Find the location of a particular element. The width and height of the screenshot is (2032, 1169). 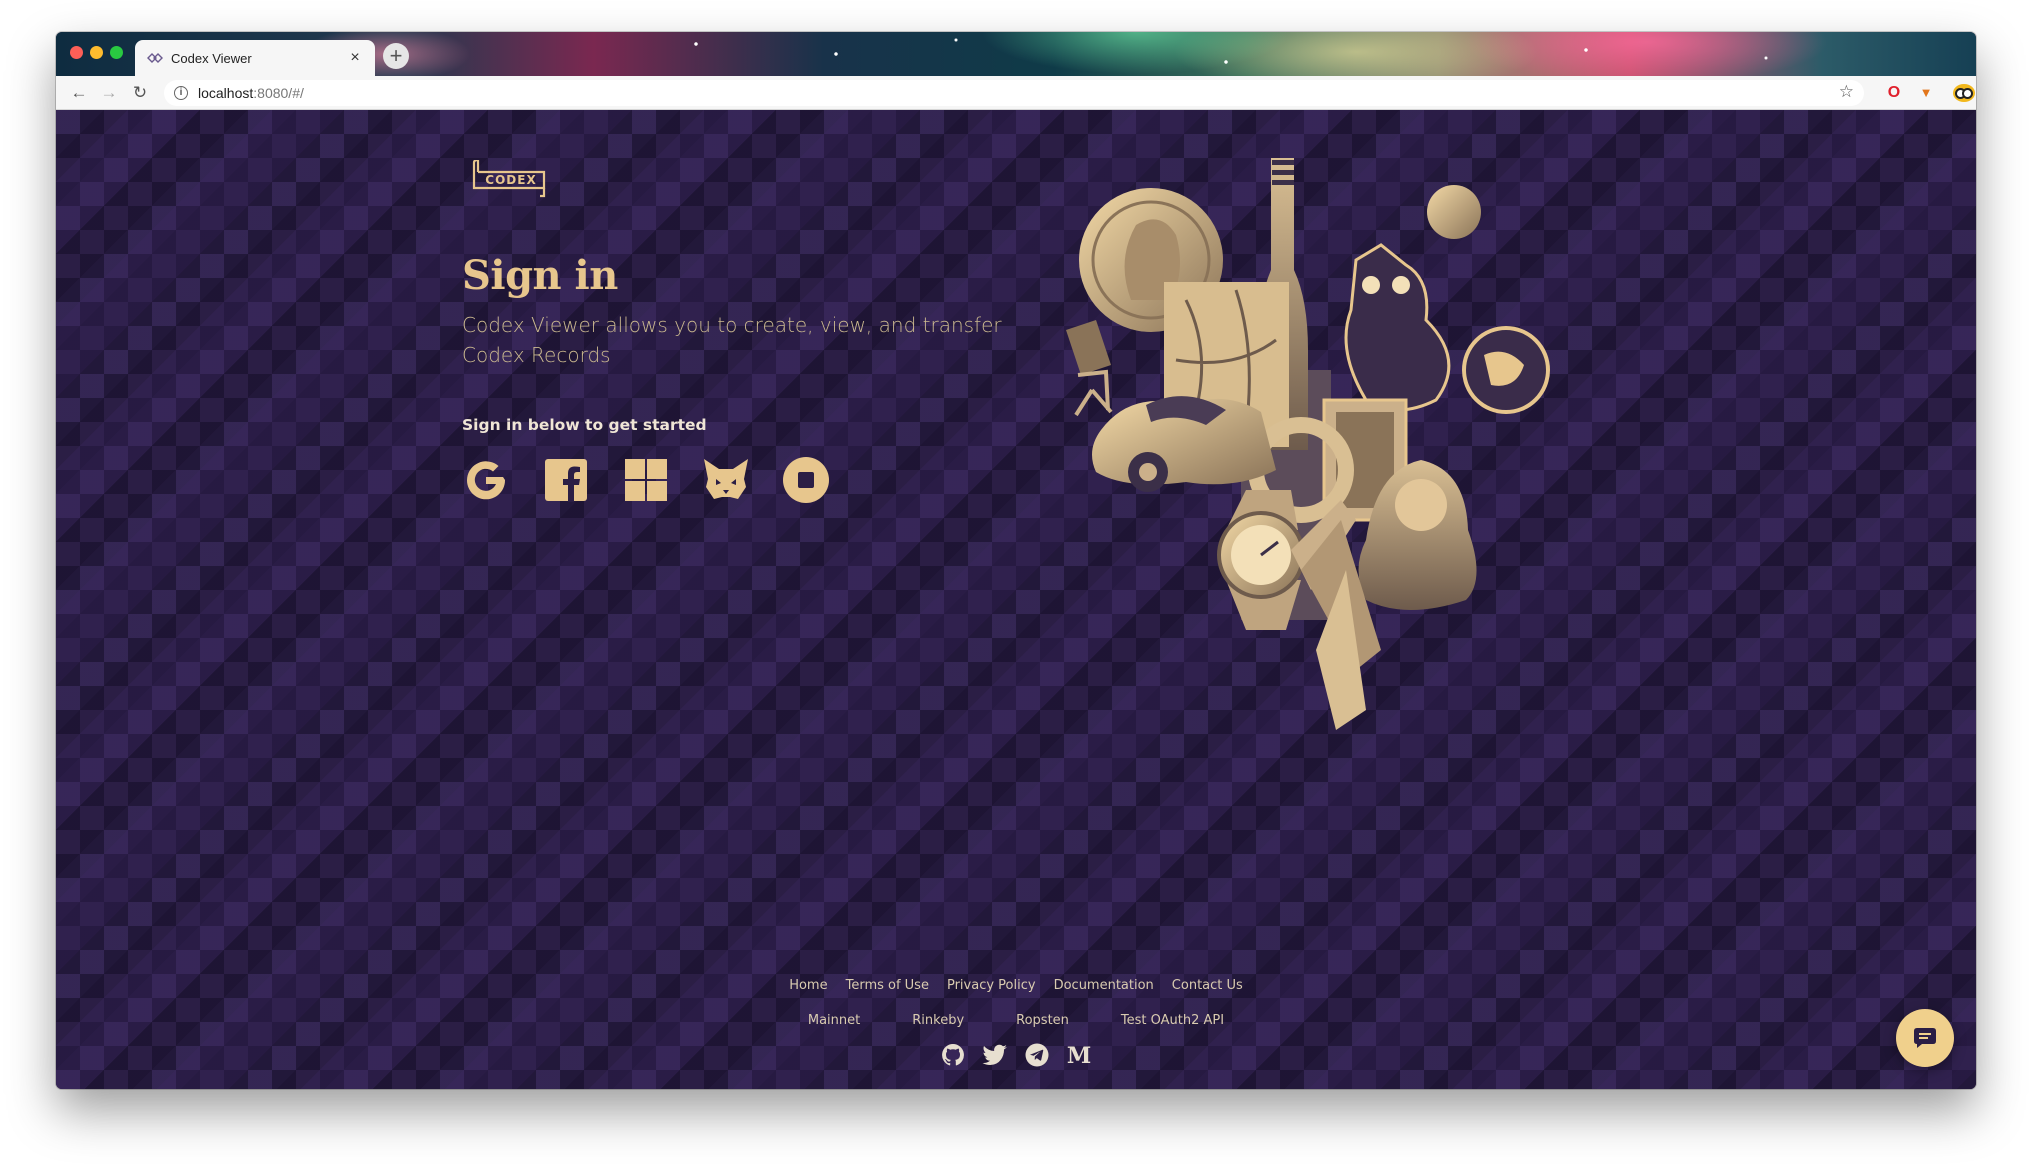

google-signin-button is located at coordinates (486, 480).